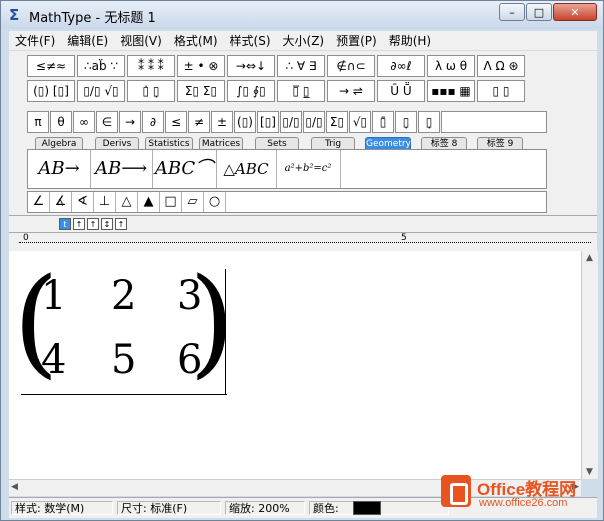  I want to click on insertion-cursor, so click(225, 332).